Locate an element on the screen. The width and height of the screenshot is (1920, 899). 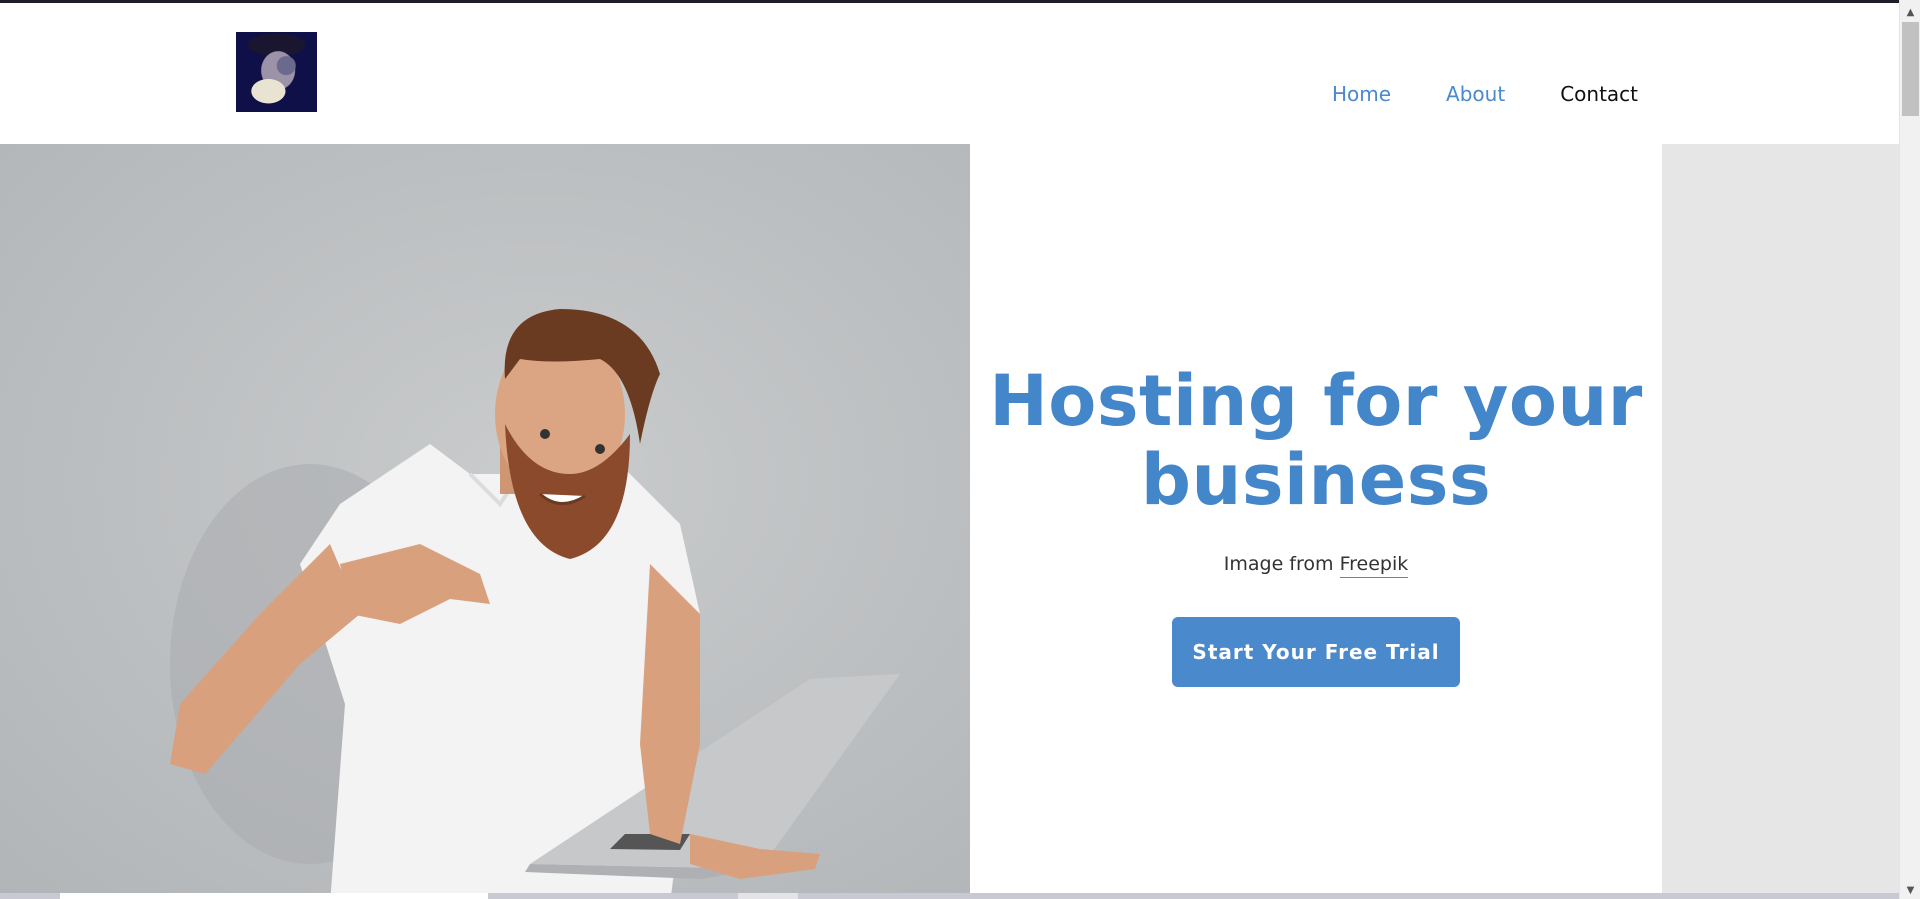
image-credit-prefix: Image from is located at coordinates (1281, 564).